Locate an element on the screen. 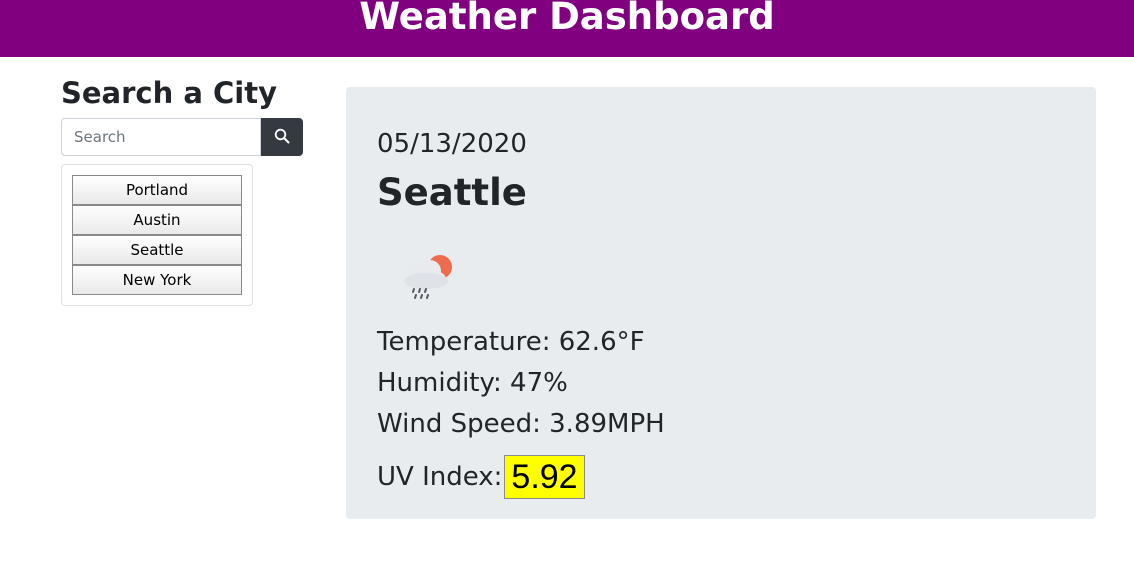 The width and height of the screenshot is (1134, 583). forecast-date: 05/13/2020 is located at coordinates (452, 144).